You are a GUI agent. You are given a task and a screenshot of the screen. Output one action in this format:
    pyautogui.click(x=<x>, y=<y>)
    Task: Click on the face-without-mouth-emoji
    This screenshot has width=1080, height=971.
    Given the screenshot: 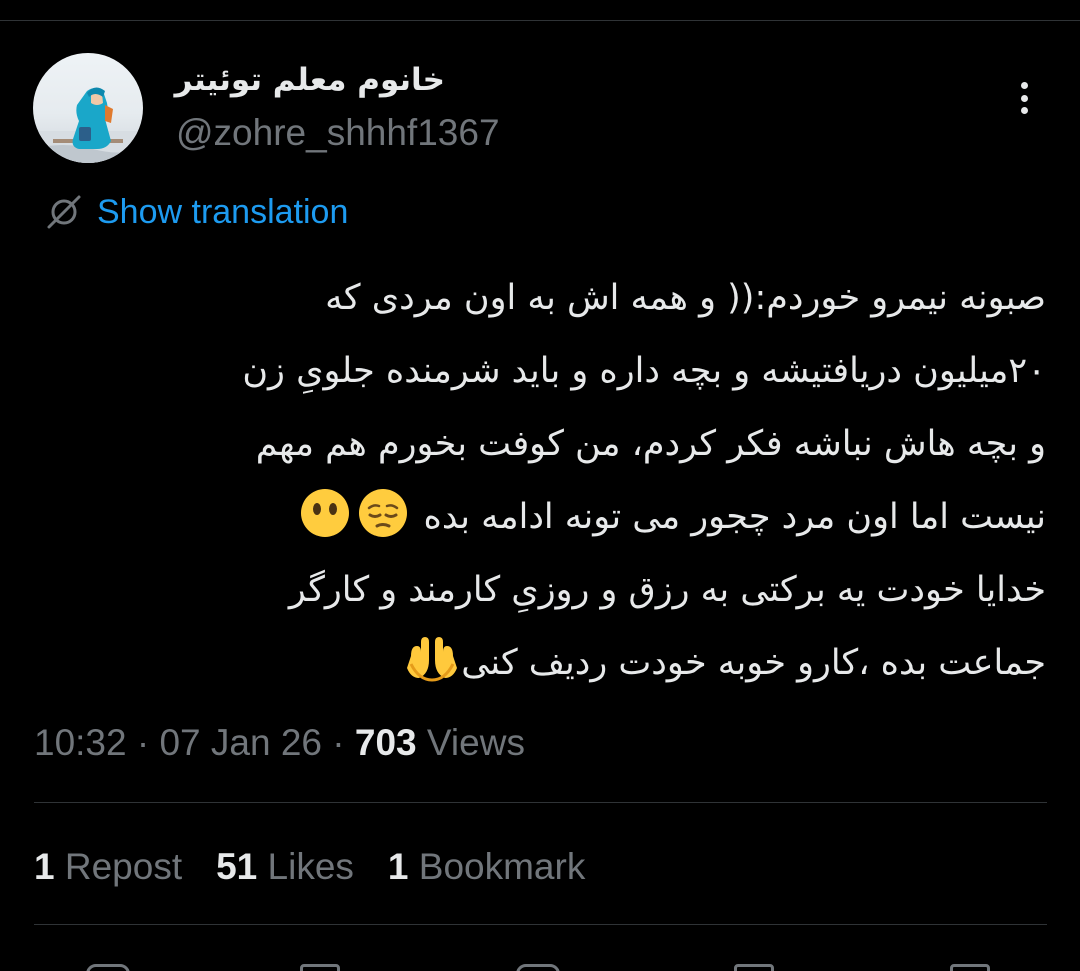 What is the action you would take?
    pyautogui.click(x=325, y=513)
    